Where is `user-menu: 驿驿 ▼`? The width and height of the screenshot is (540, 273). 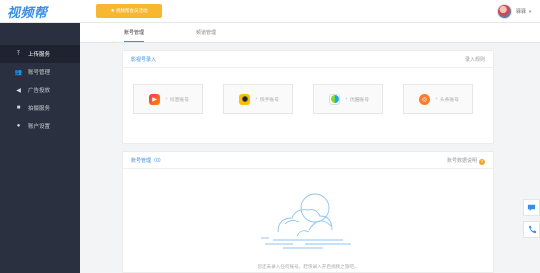
user-menu: 驿驿 ▼ is located at coordinates (514, 11).